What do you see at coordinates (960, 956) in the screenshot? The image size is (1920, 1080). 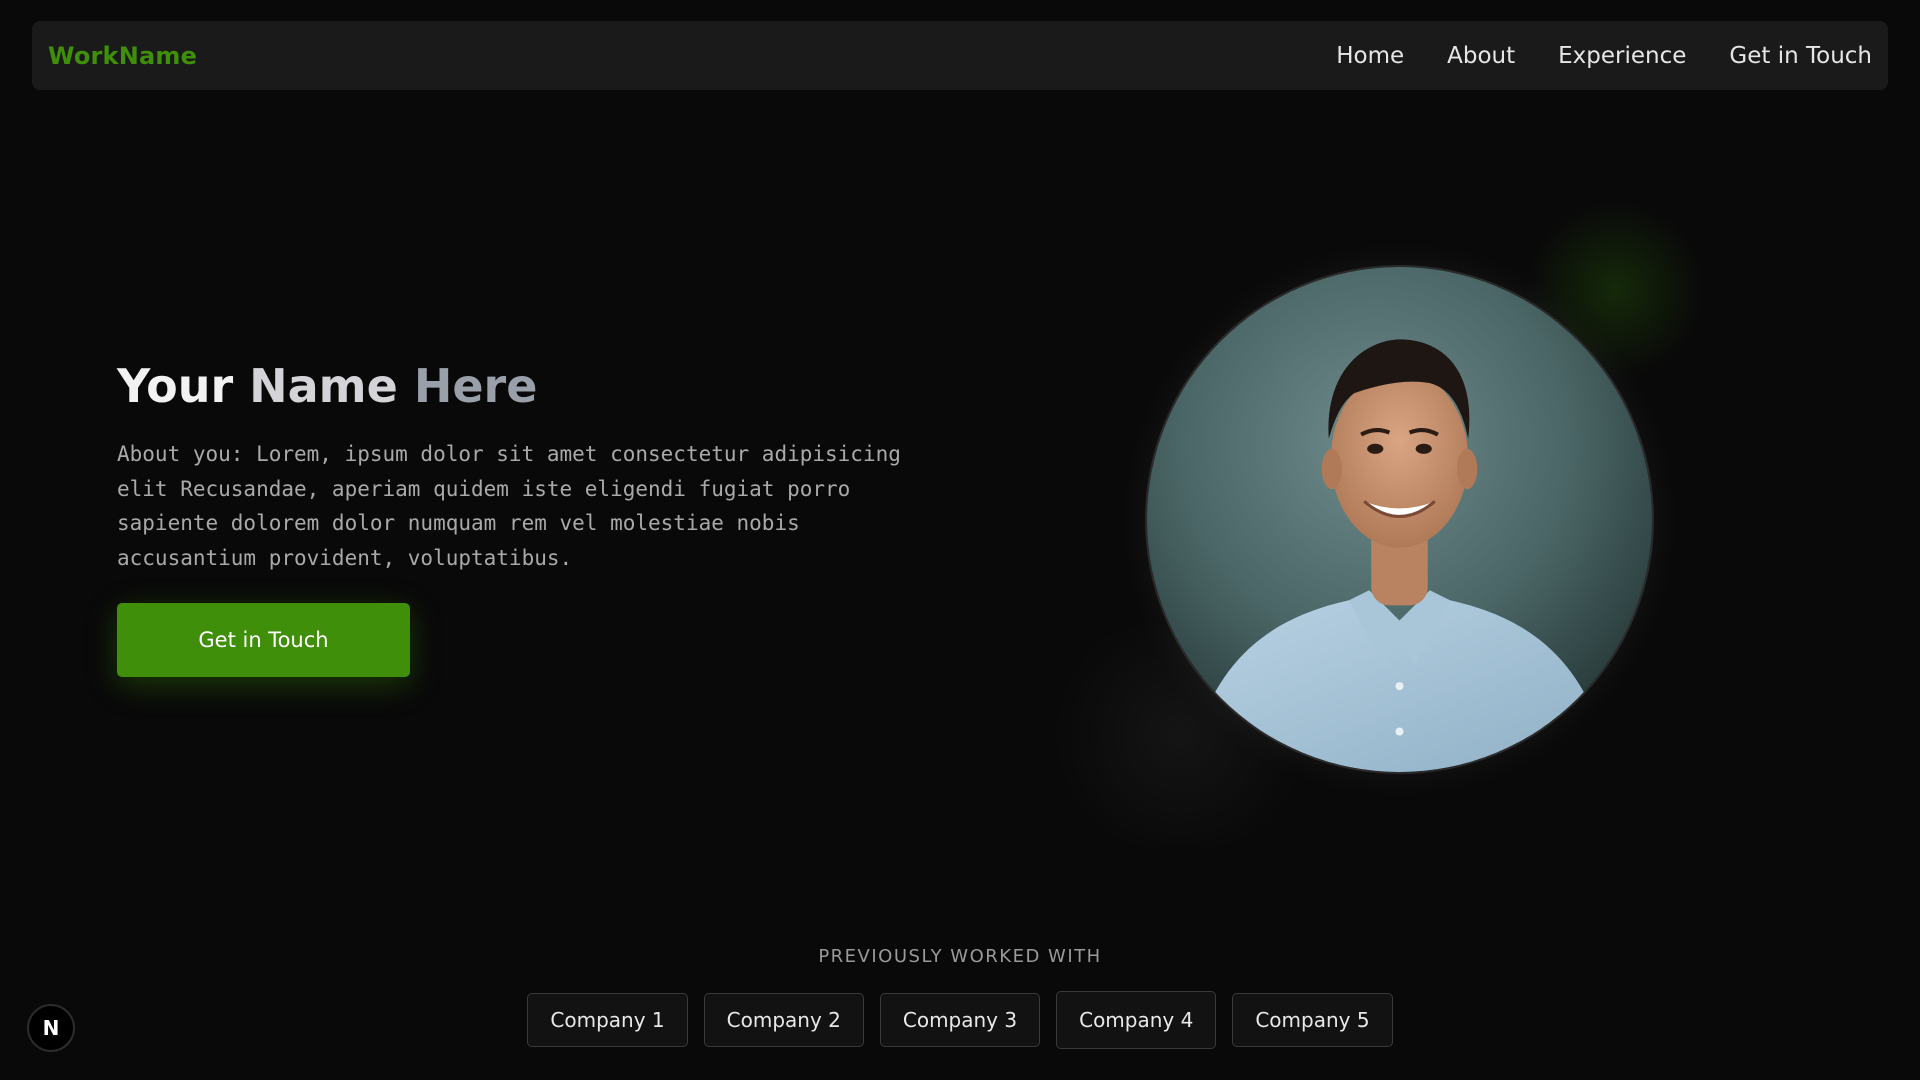 I see `previously-worked-with-label: PREVIOUSLY WORKED WITH` at bounding box center [960, 956].